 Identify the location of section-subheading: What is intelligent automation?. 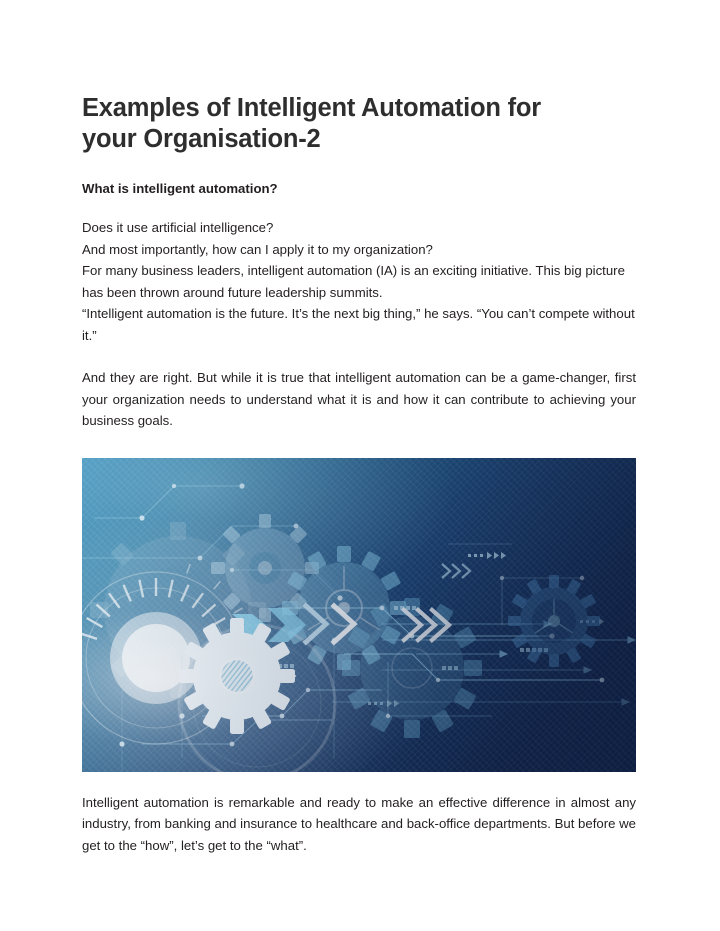
(180, 188).